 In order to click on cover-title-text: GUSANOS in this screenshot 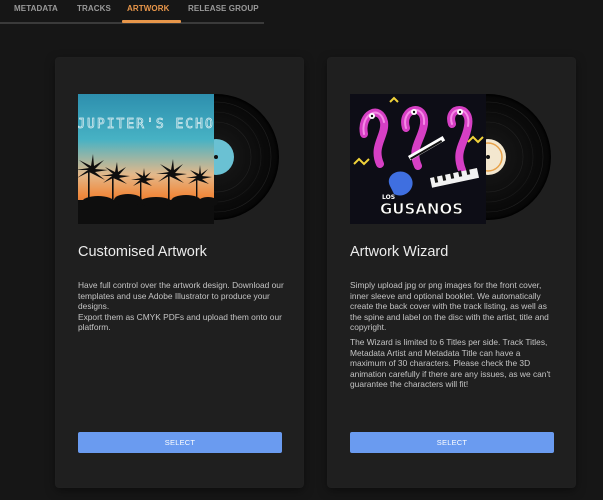, I will do `click(421, 209)`.